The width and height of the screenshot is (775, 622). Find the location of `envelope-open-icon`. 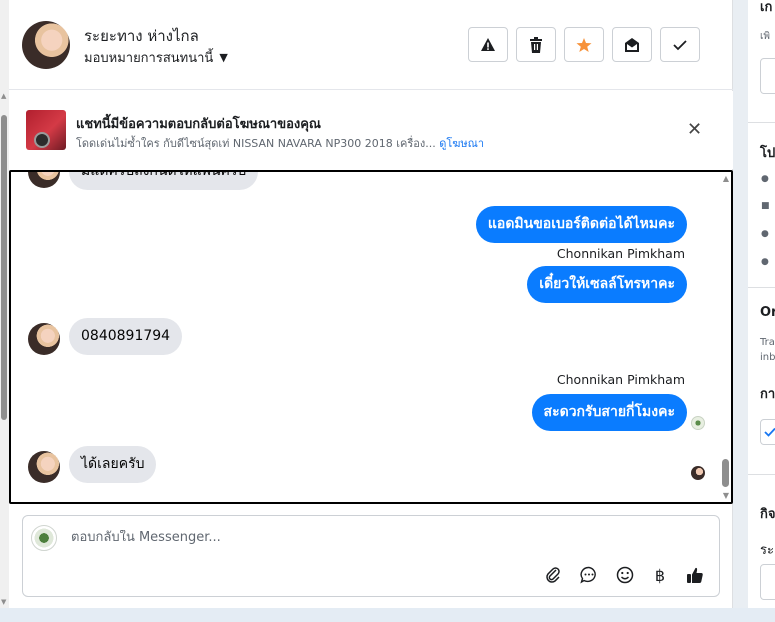

envelope-open-icon is located at coordinates (632, 44).